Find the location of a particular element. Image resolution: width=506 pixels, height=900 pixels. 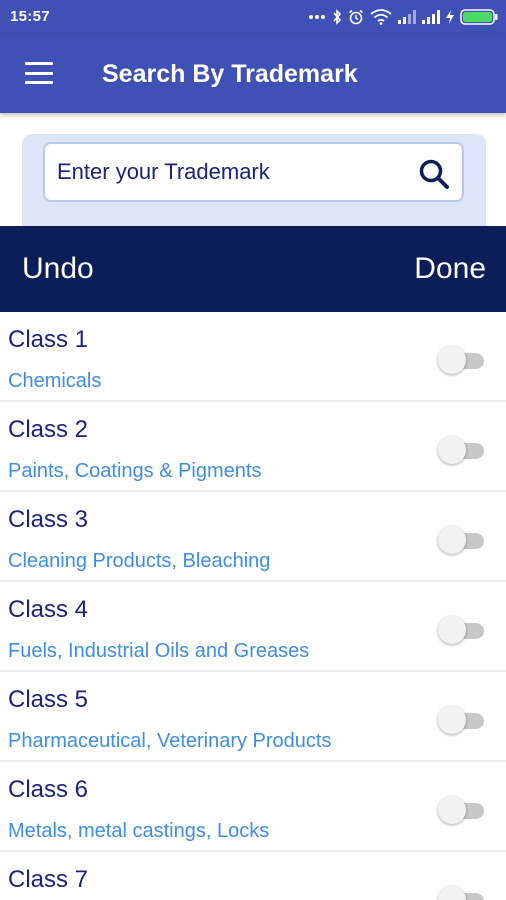

class-row-2: Class 2 Paints, Coatings & Pigments is located at coordinates (253, 447).